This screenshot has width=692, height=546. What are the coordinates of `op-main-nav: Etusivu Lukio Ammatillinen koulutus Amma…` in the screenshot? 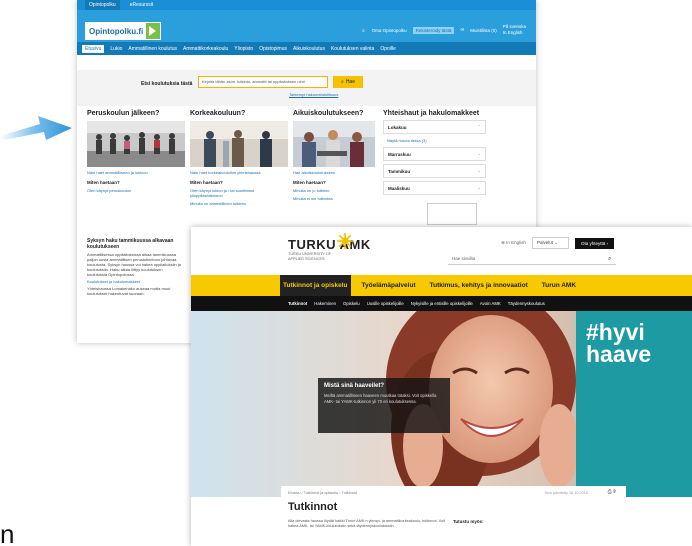 It's located at (306, 48).